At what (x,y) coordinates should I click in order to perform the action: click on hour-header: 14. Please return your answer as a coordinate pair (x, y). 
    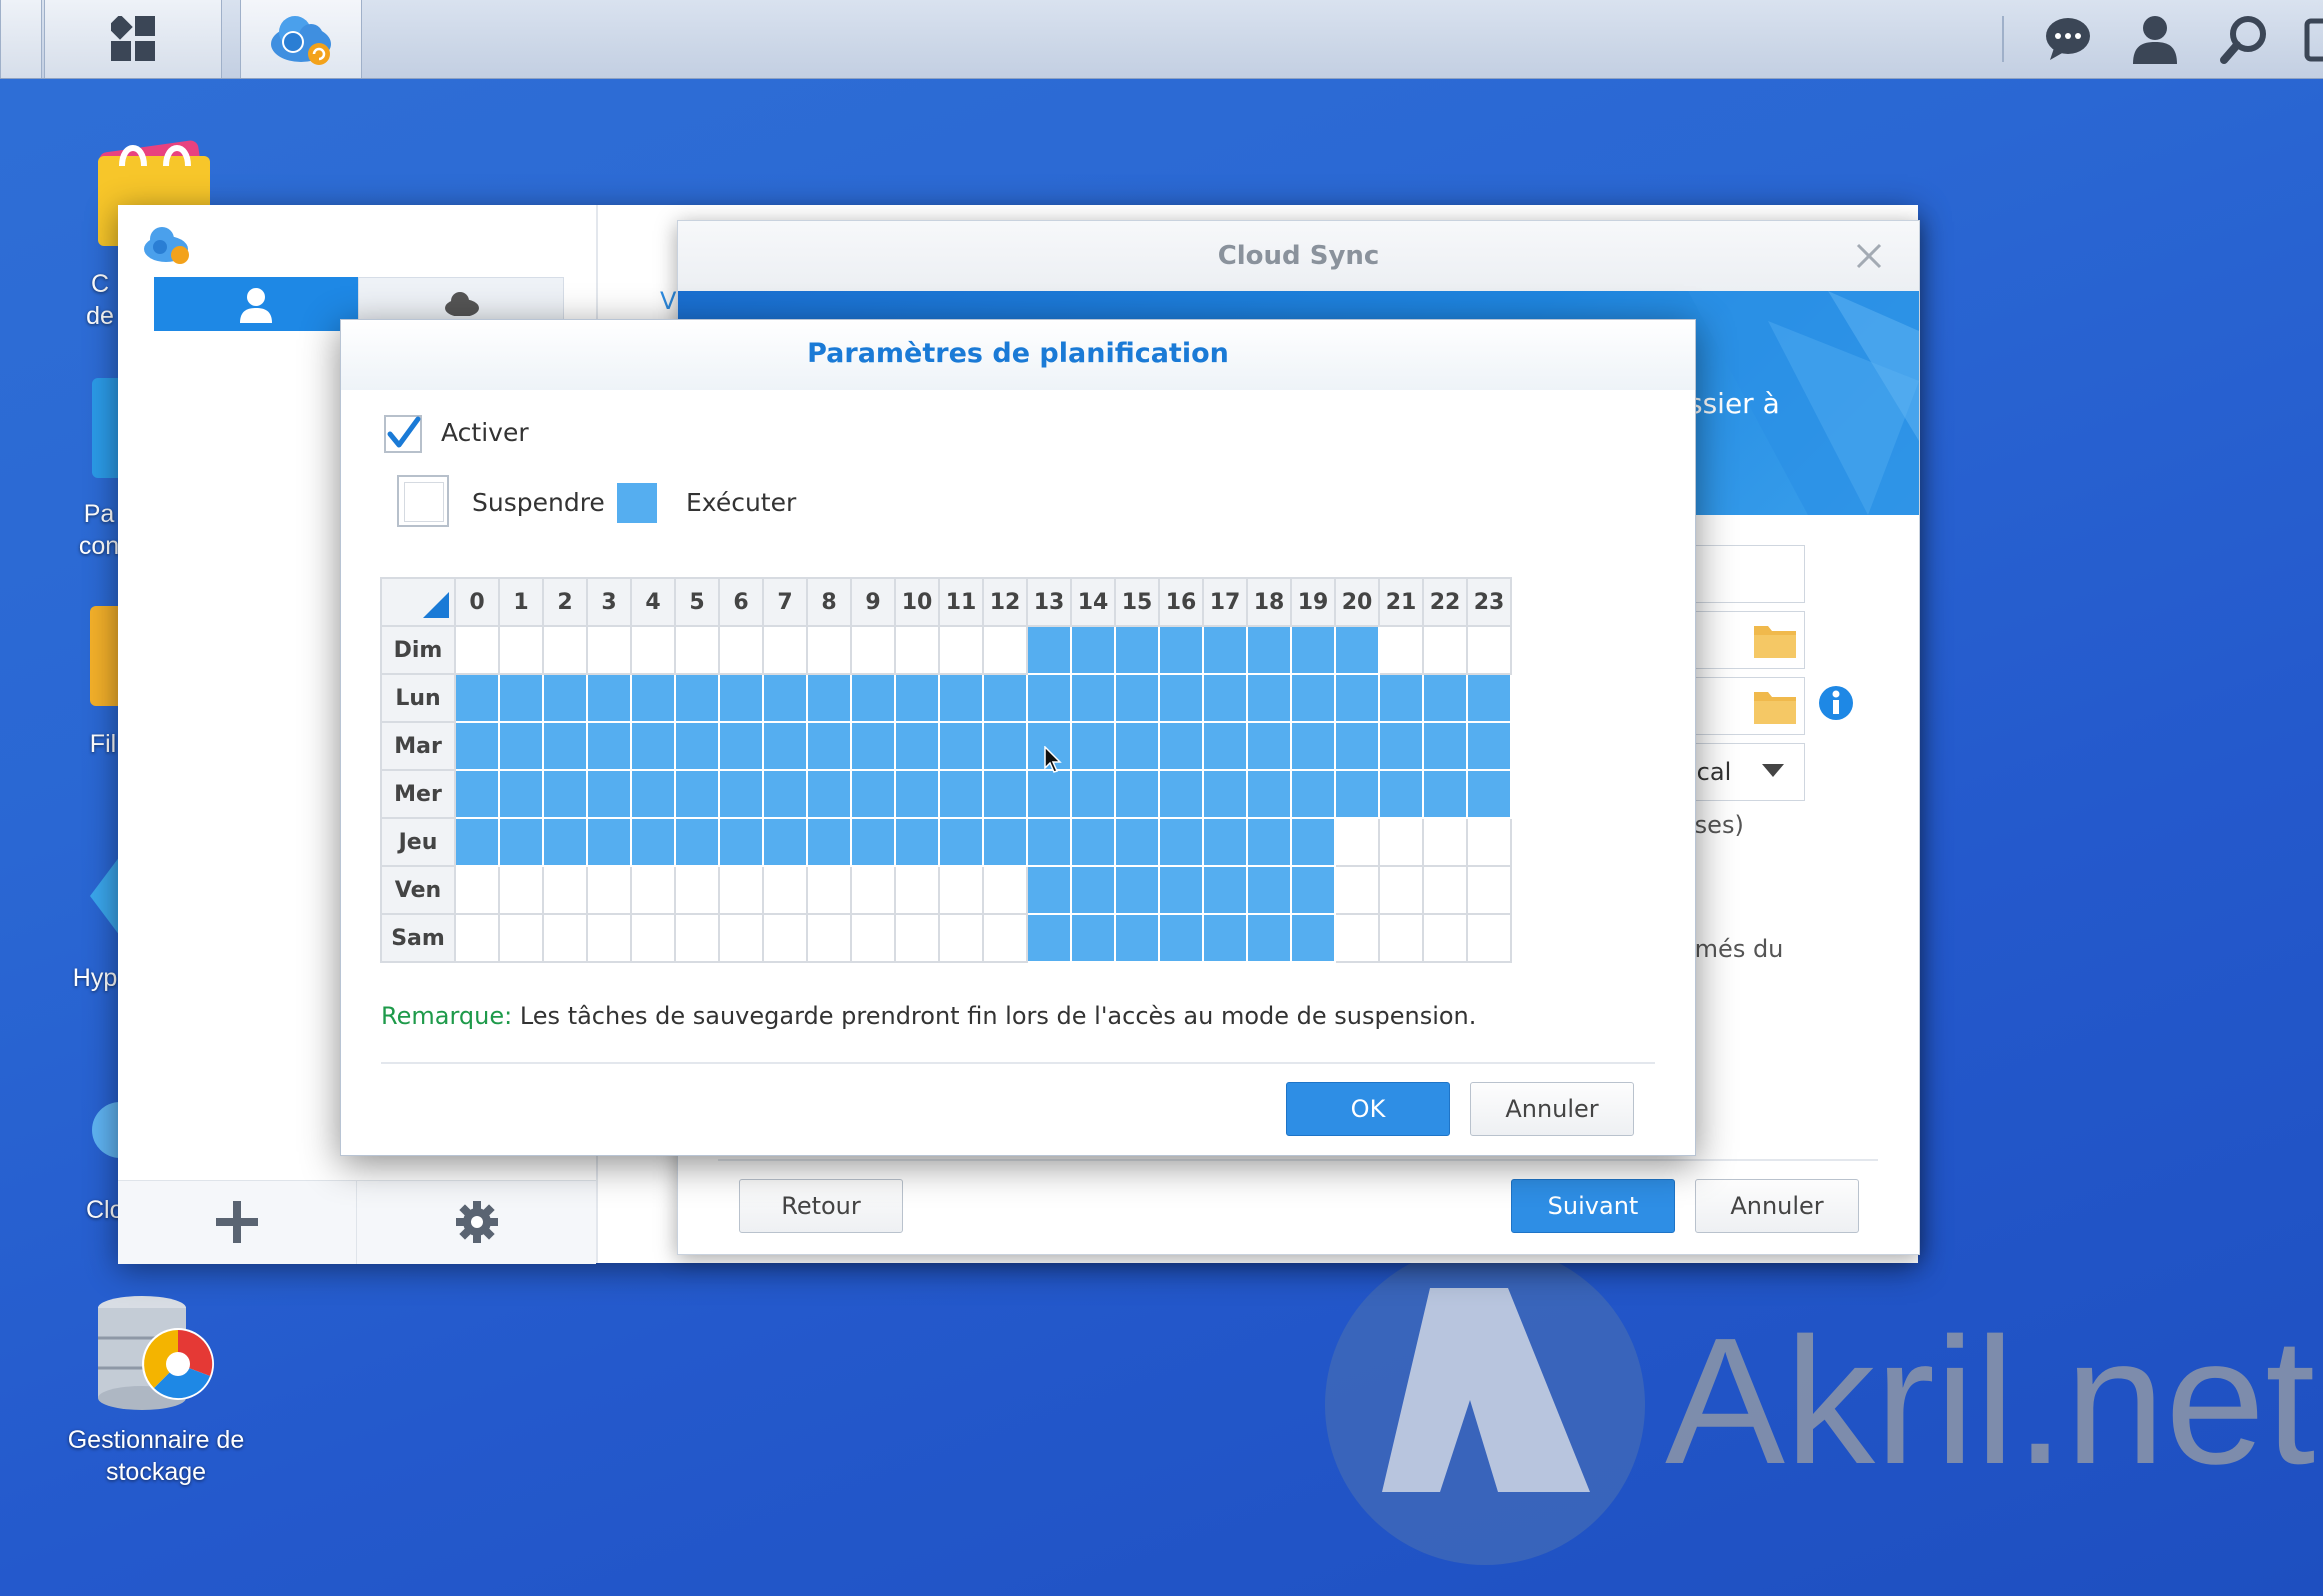
    Looking at the image, I should click on (1093, 602).